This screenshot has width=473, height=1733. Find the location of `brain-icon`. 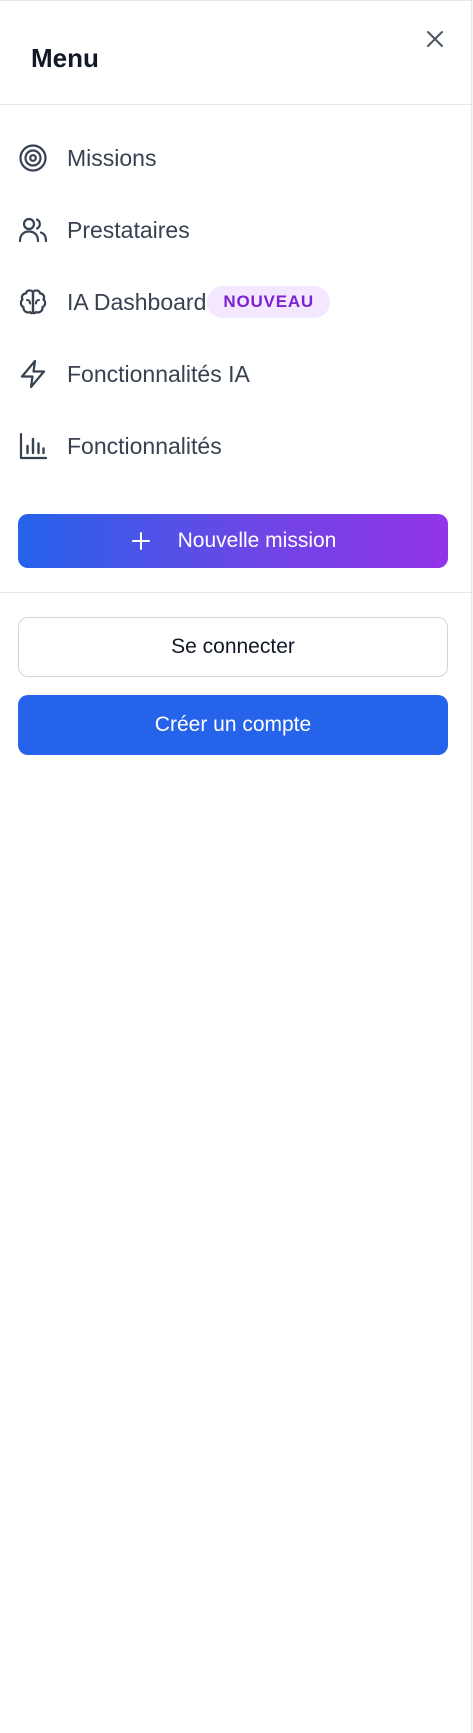

brain-icon is located at coordinates (33, 302).